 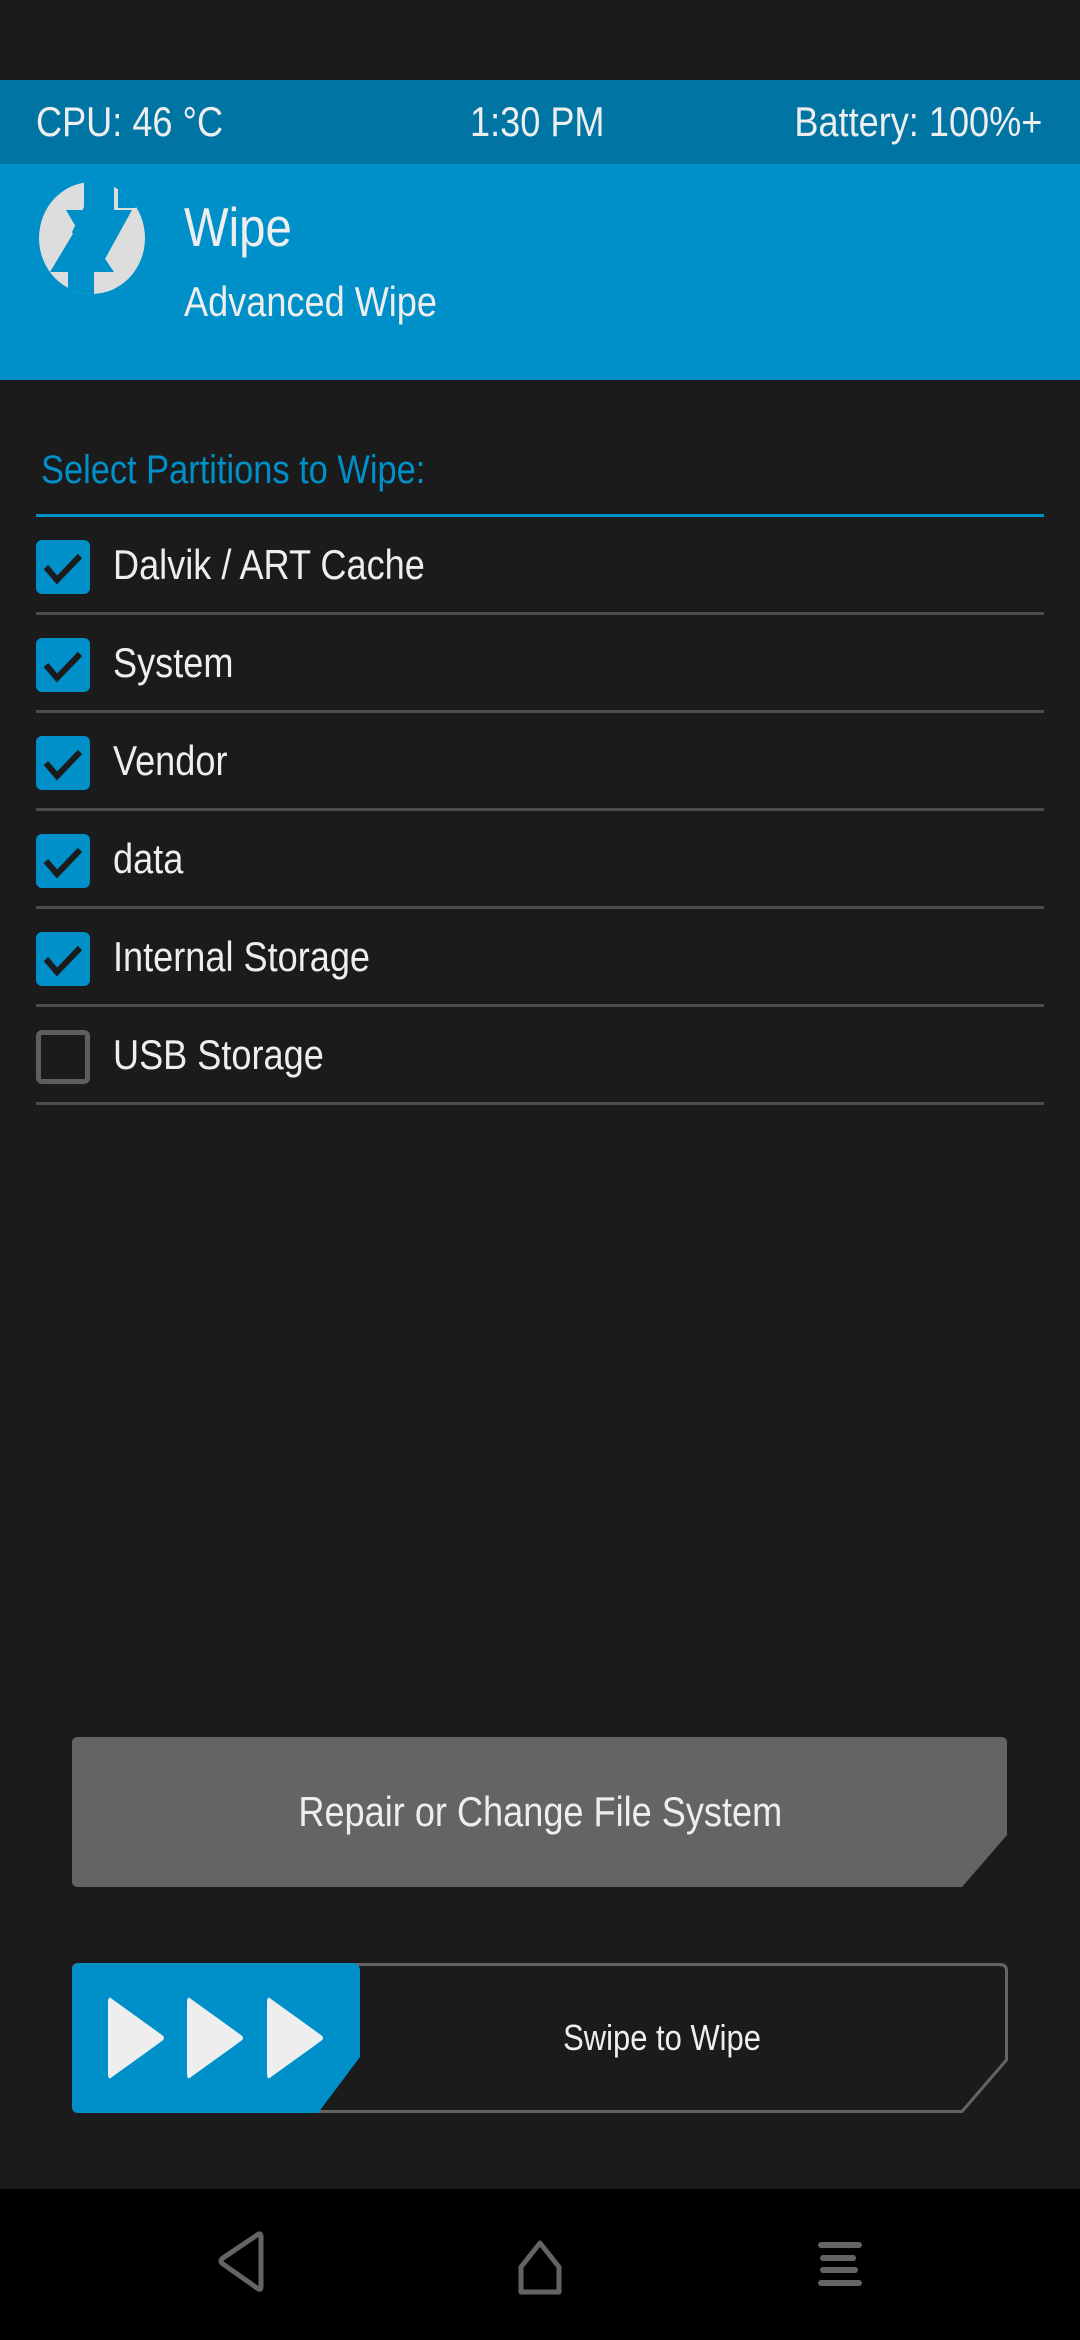 I want to click on swipe-label: Swipe to Wipe, so click(x=662, y=2038).